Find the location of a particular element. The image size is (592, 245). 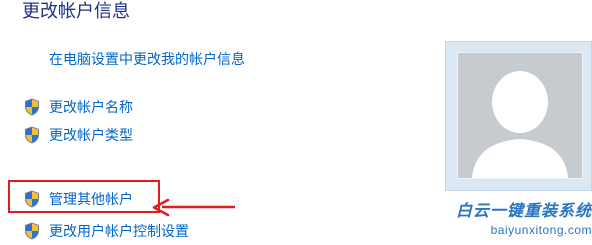

change-account-type-link: 更改帐户类型 is located at coordinates (91, 136).